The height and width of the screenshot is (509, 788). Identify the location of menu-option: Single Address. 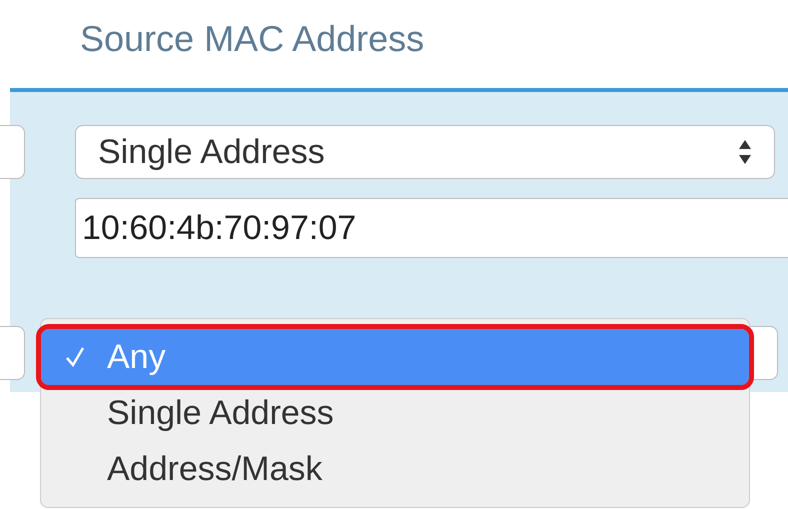
(395, 413).